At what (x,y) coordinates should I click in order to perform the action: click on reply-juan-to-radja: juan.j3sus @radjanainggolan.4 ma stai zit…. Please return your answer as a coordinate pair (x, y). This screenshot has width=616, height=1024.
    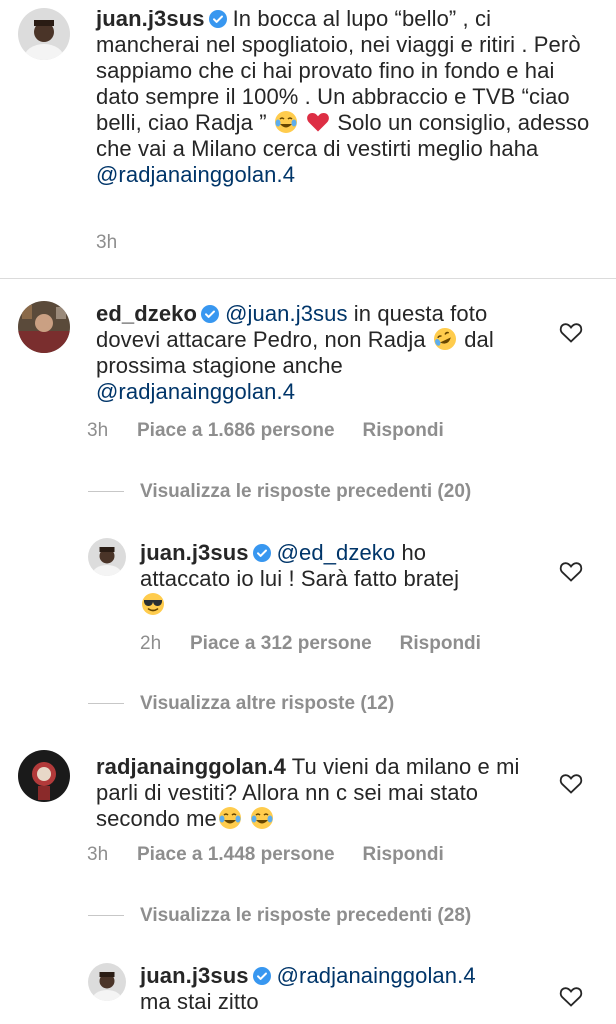
    Looking at the image, I should click on (308, 989).